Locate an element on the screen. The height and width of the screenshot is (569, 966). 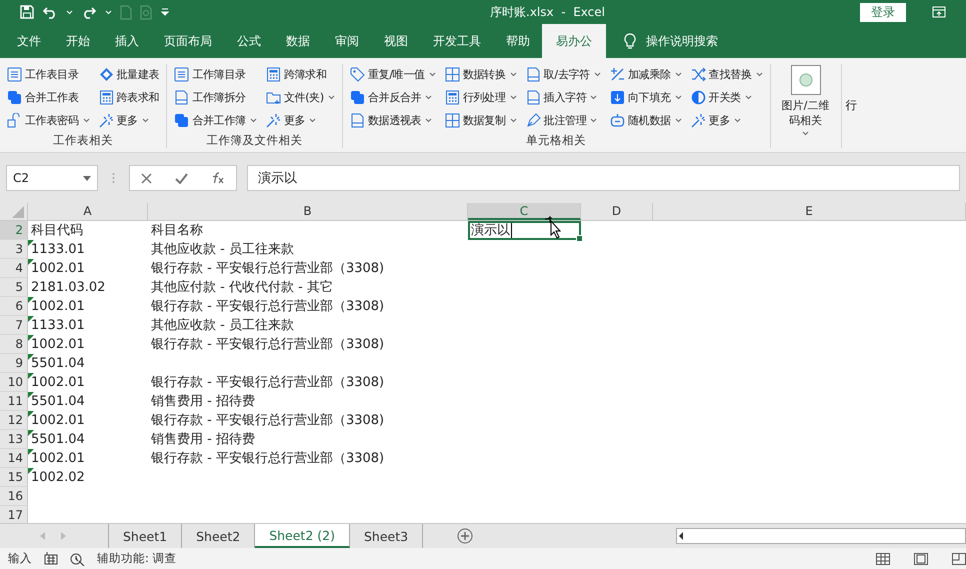
sparkle-icon is located at coordinates (106, 120).